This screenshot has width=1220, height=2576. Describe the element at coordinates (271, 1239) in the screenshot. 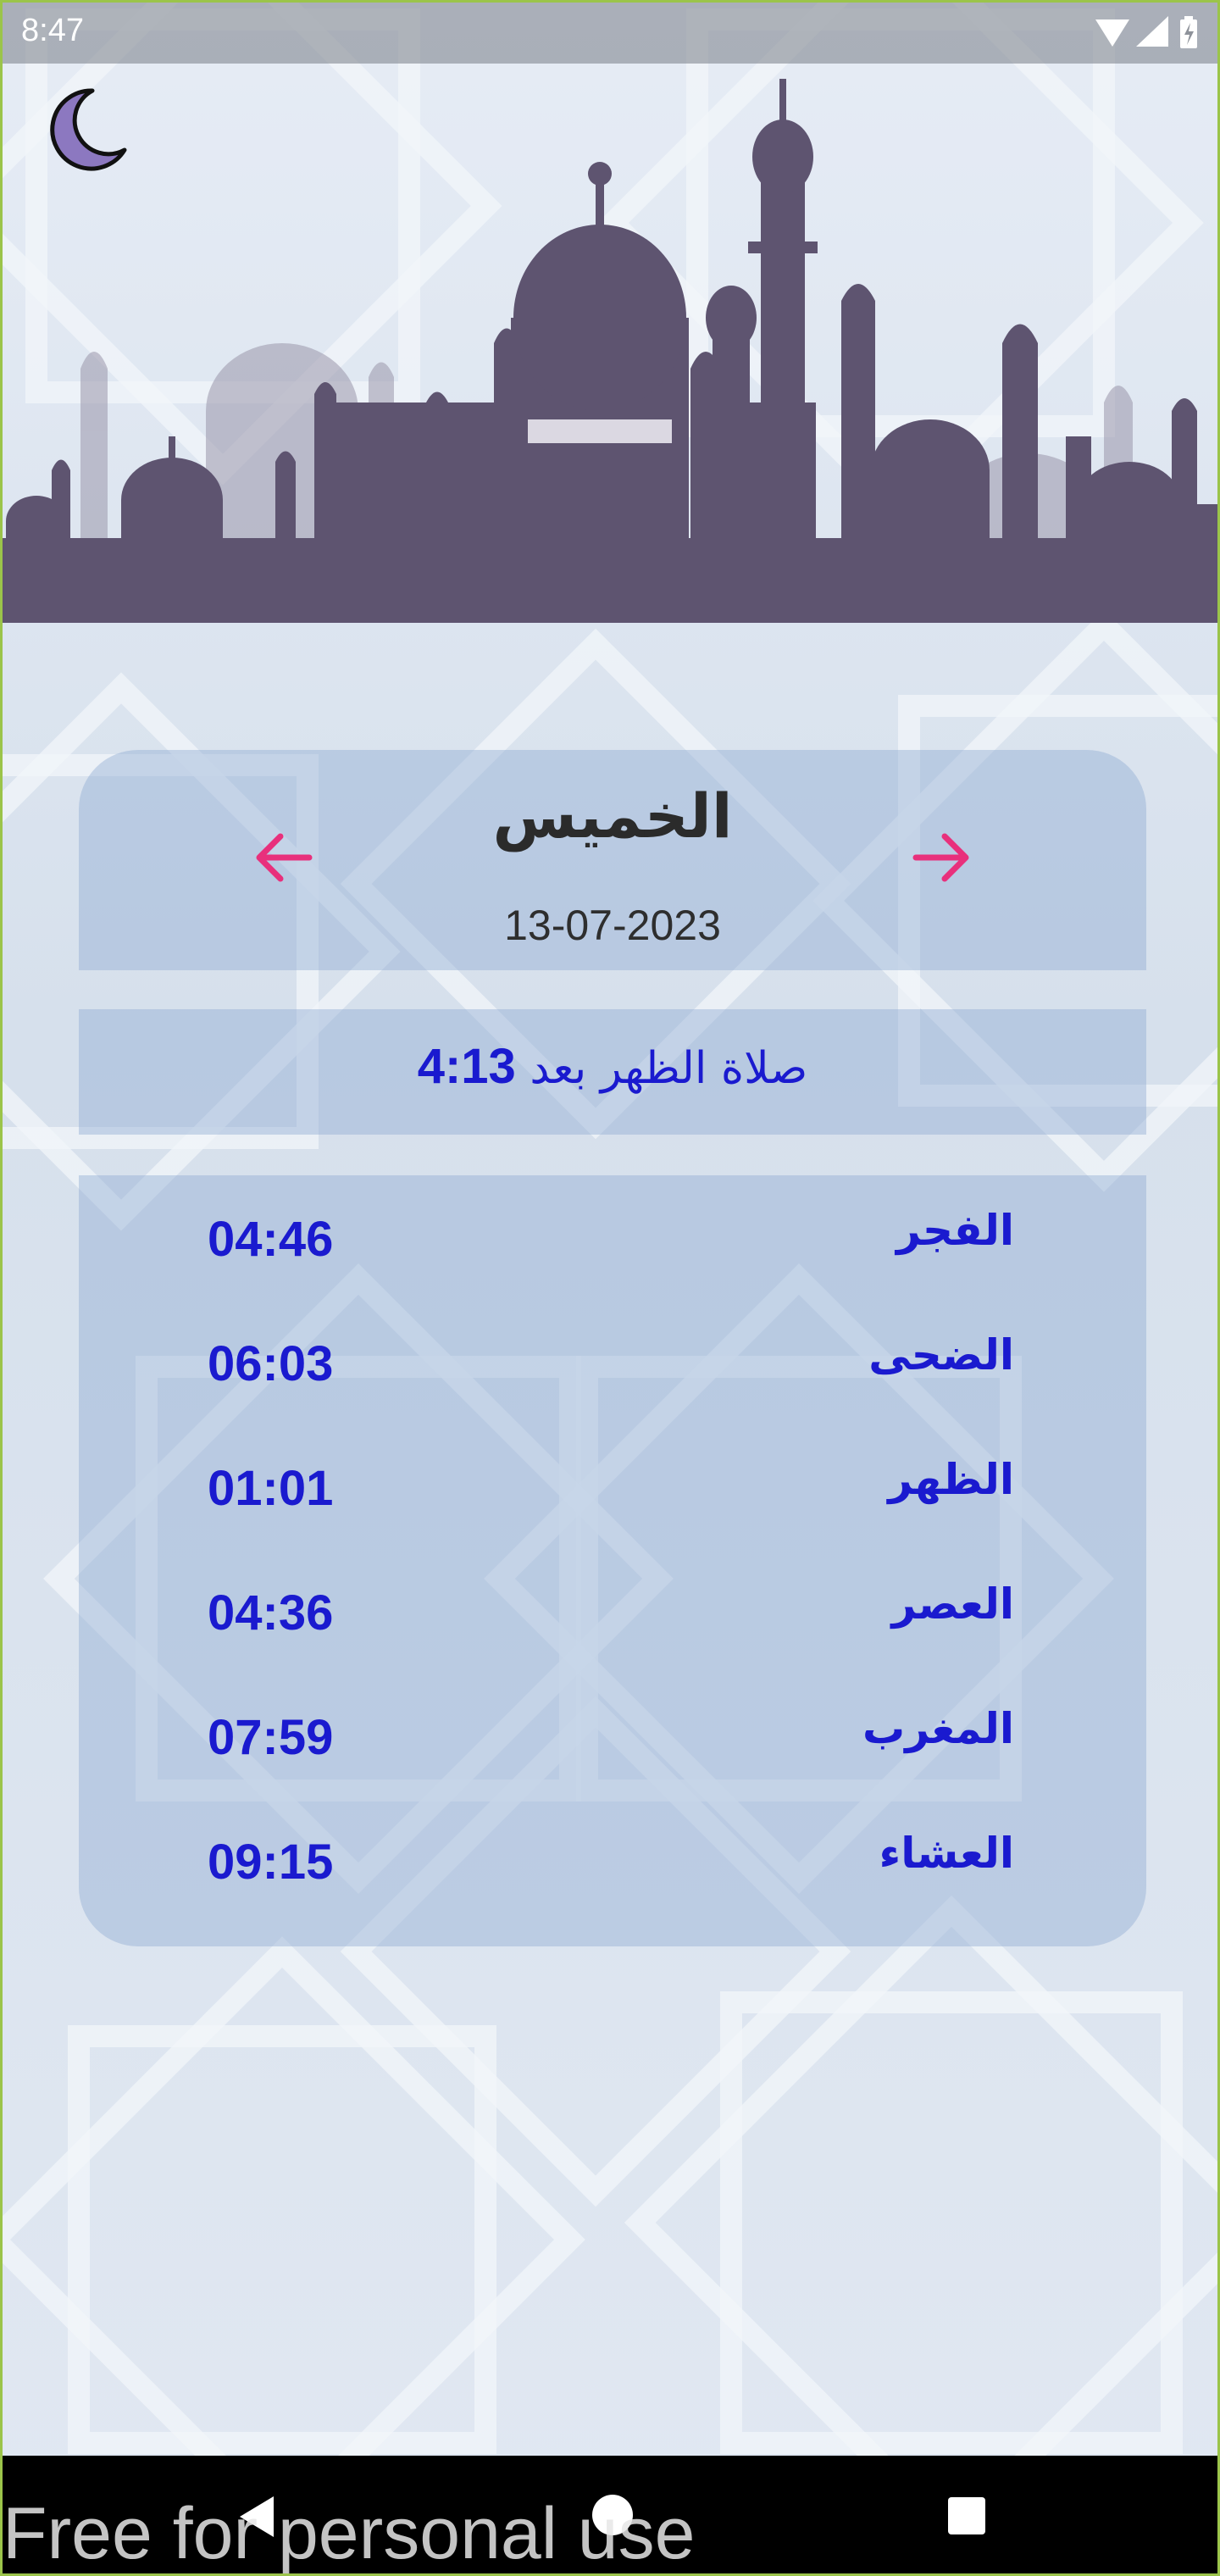

I see `prayer-time: 04:46` at that location.